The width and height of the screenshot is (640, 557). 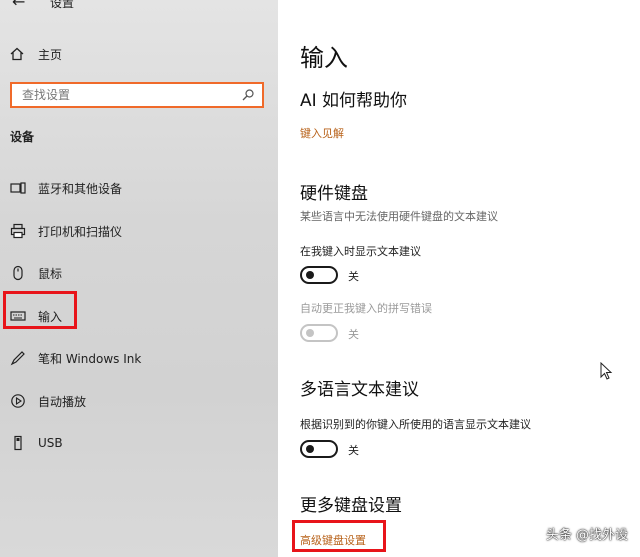 I want to click on sidebar-item-printers: 打印机和扫描仪, so click(x=66, y=231).